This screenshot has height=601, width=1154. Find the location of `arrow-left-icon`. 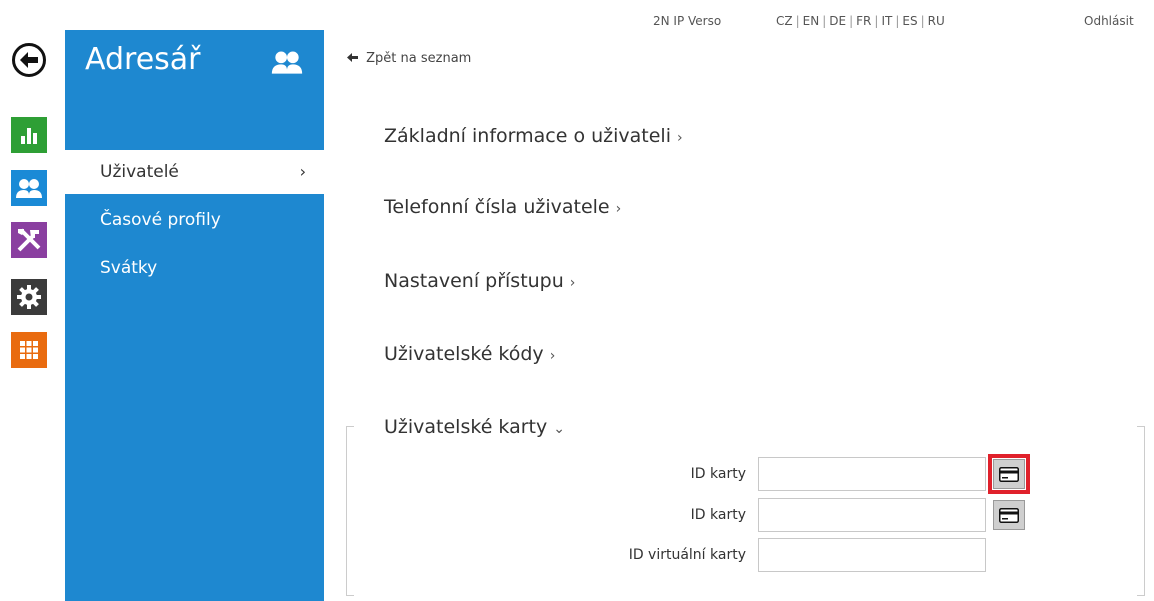

arrow-left-icon is located at coordinates (29, 60).